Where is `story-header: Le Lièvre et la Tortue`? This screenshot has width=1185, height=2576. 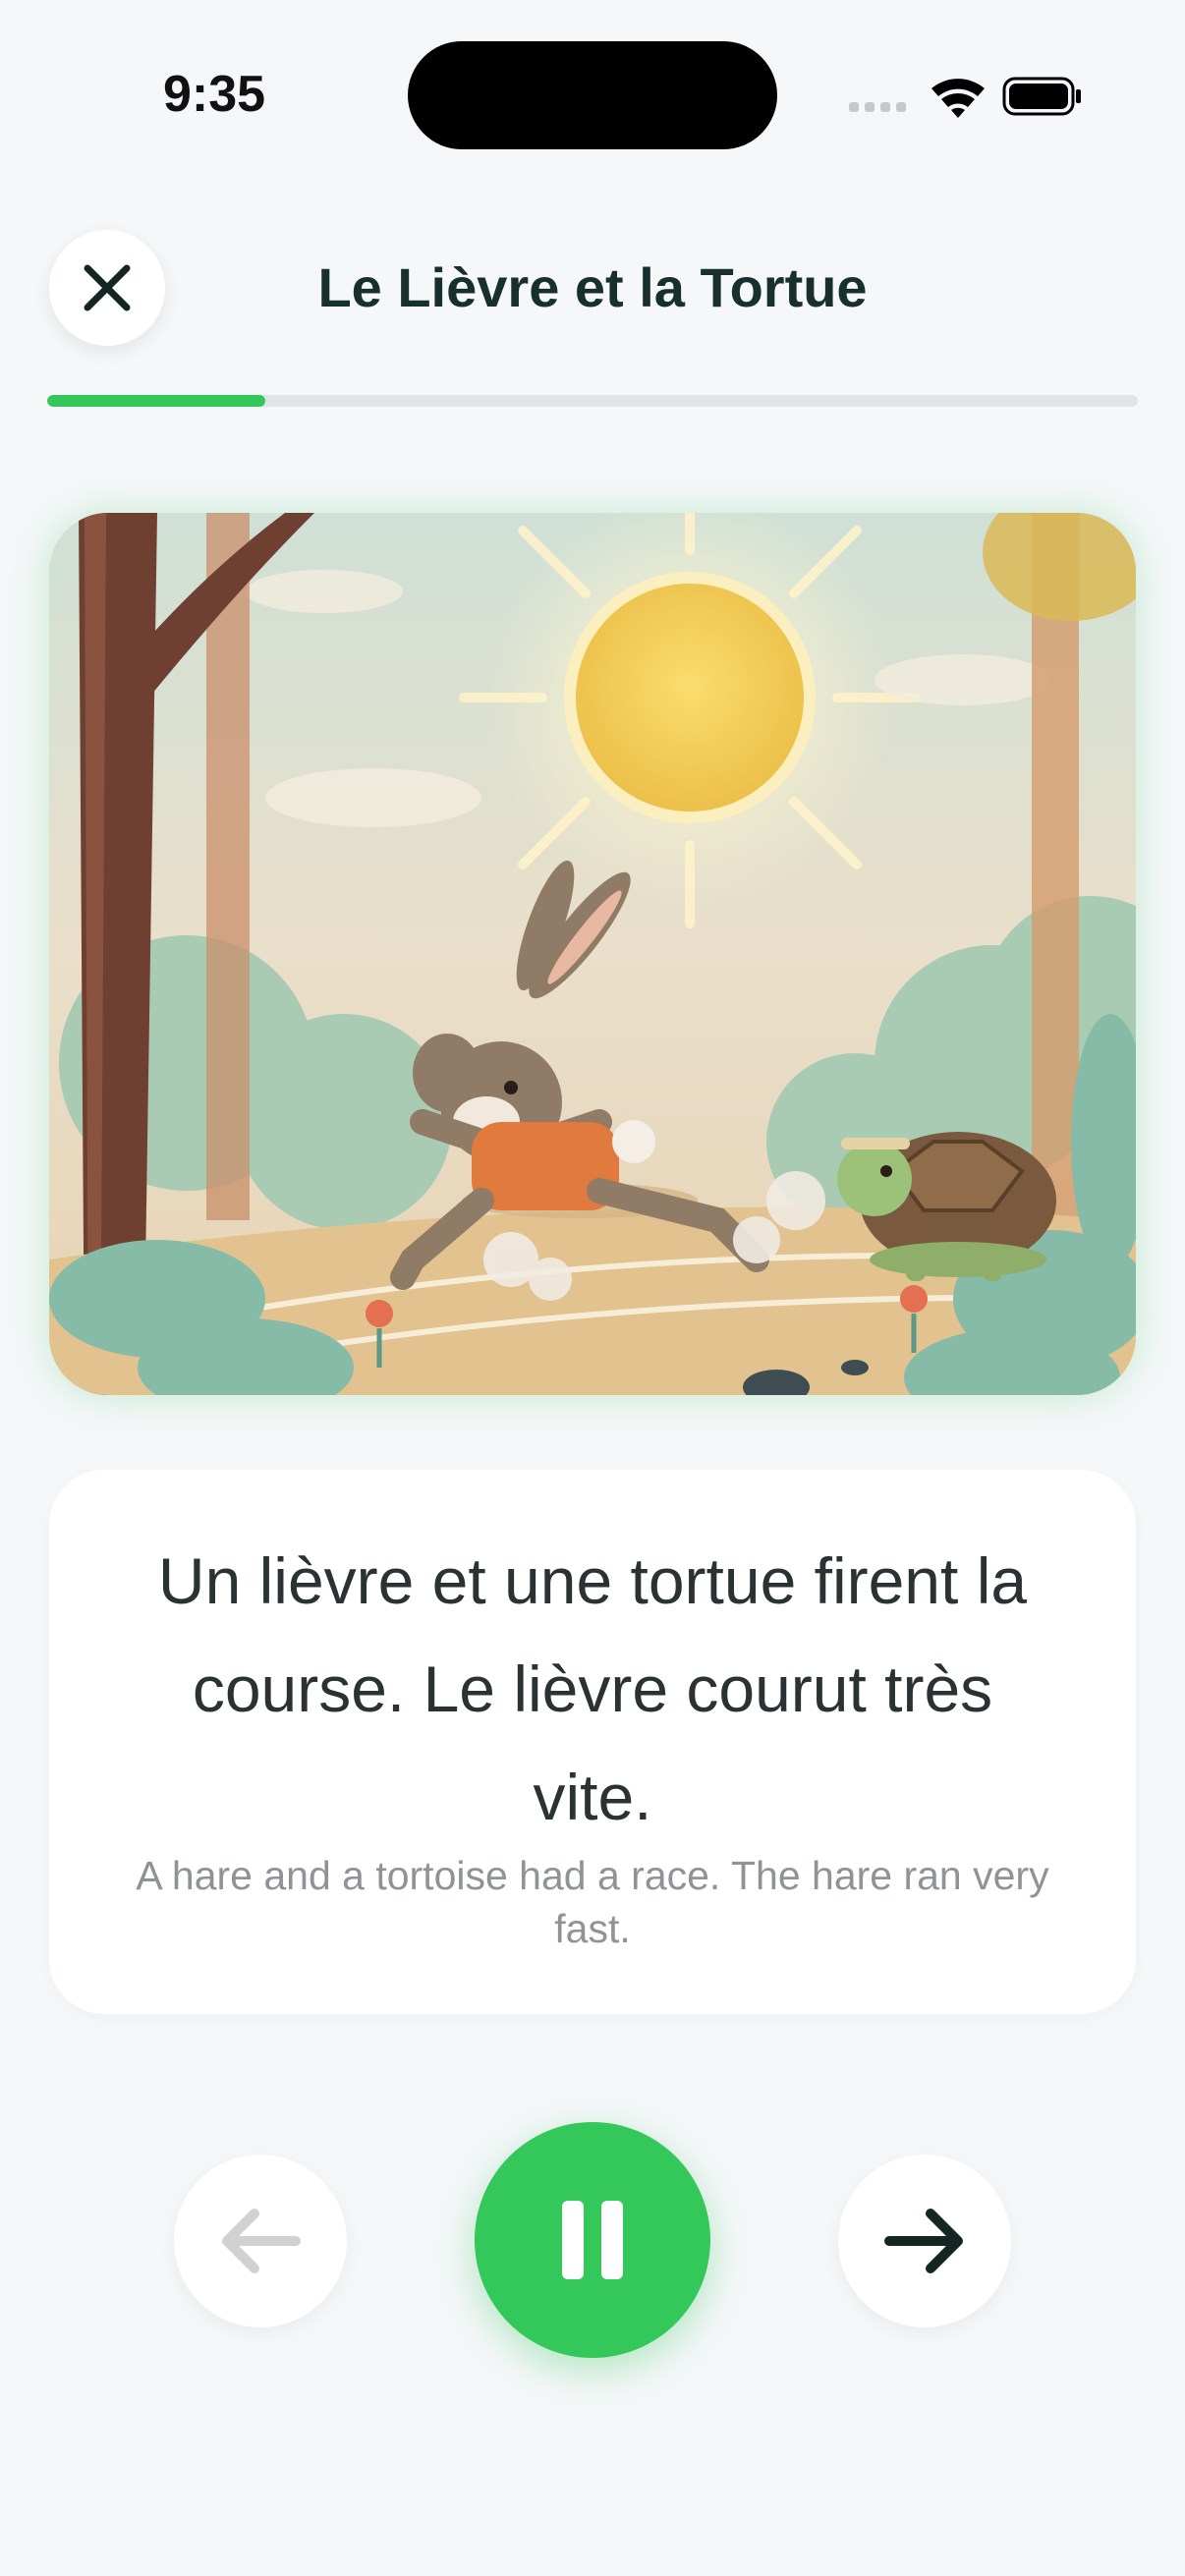 story-header: Le Lièvre et la Tortue is located at coordinates (592, 290).